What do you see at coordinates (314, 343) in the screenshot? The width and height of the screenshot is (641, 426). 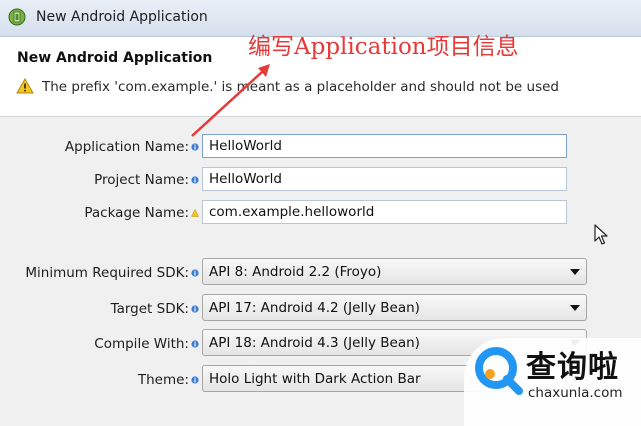 I see `compile-with-value: API 18: Android 4.3 (Jelly Bean)` at bounding box center [314, 343].